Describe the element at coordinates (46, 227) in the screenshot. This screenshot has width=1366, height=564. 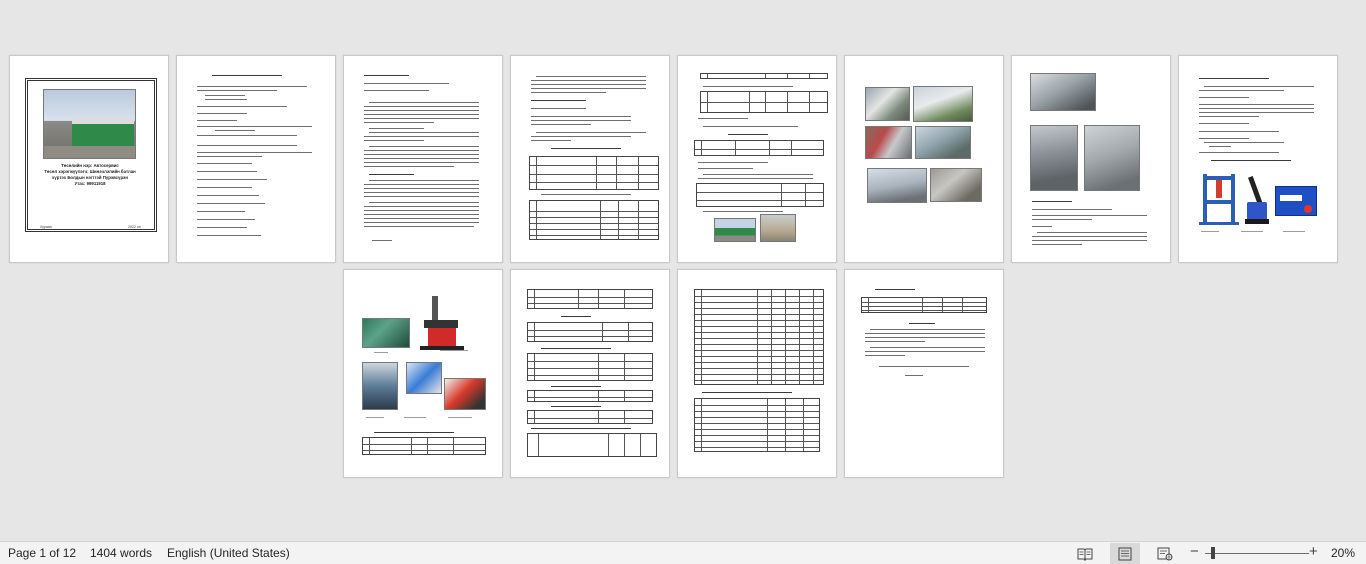
I see `cover-footer-left: Хураан` at that location.